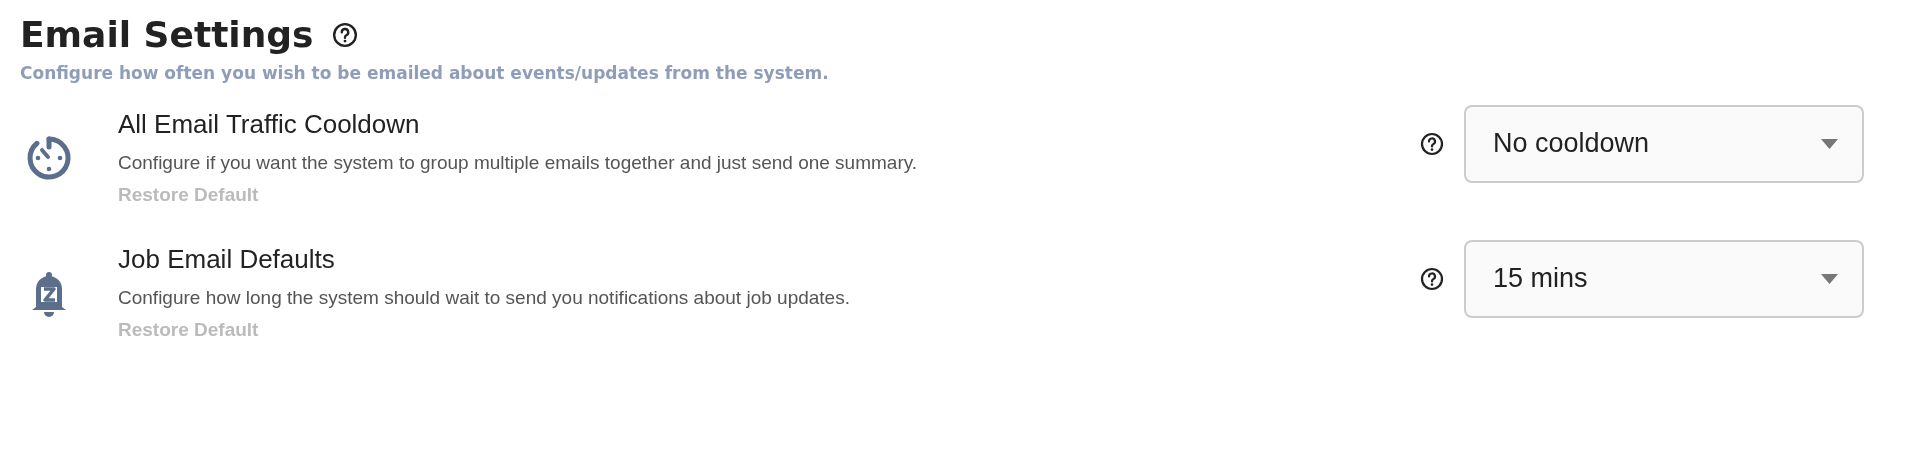 The width and height of the screenshot is (1906, 456). Describe the element at coordinates (269, 124) in the screenshot. I see `setting-title: All Email Traffic Cooldown` at that location.